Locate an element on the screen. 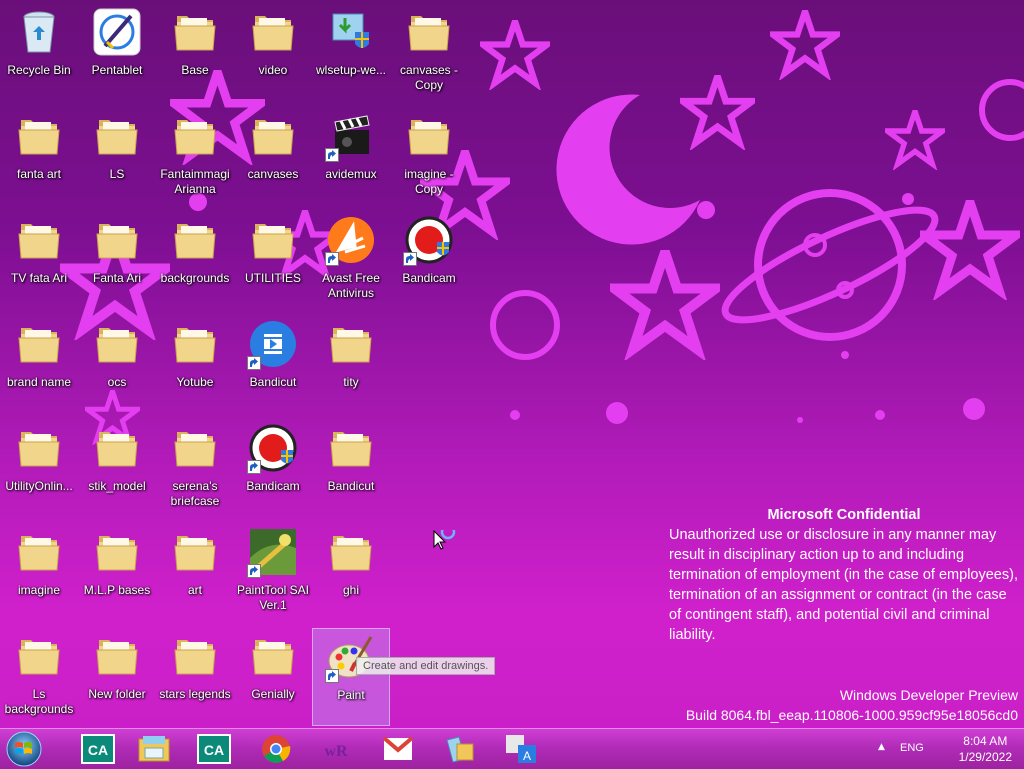  desktop-icon-label: PaintTool SAI Ver.1 is located at coordinates (273, 597).